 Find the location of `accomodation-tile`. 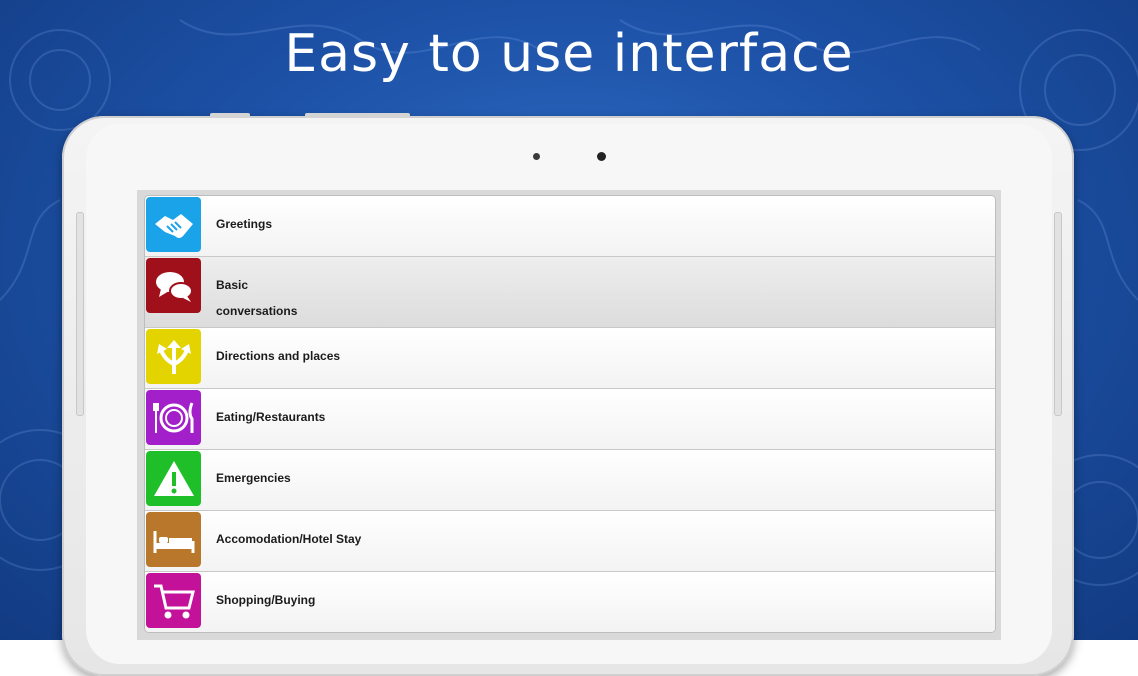

accomodation-tile is located at coordinates (173, 539).